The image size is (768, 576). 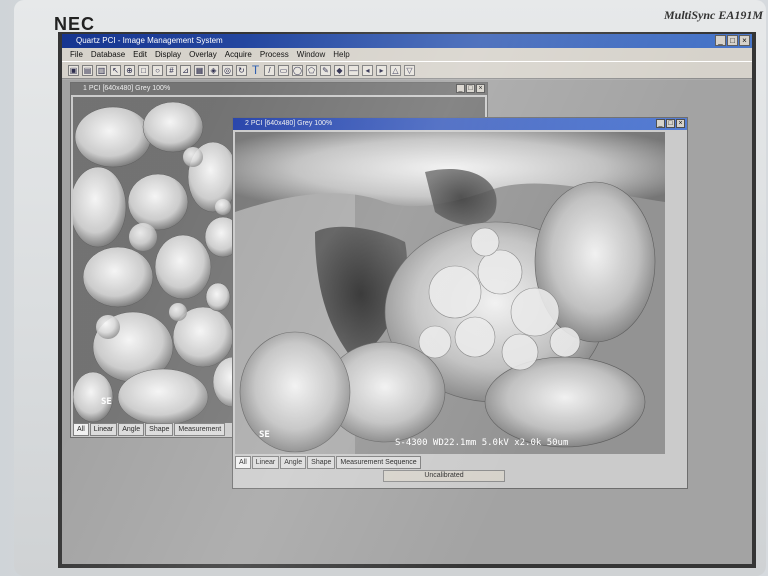 I want to click on rectangle-icon: ▭, so click(x=283, y=70).